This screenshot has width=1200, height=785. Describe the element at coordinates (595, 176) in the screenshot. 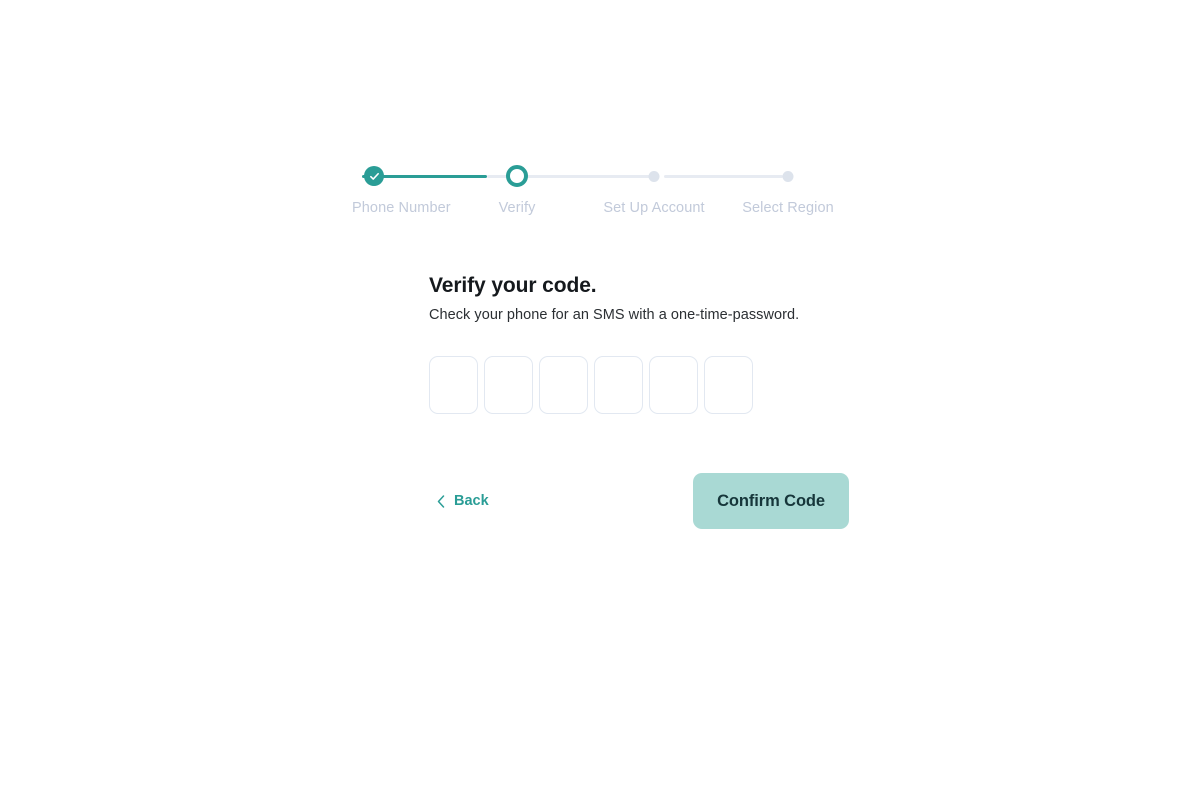

I see `stepper-track` at that location.